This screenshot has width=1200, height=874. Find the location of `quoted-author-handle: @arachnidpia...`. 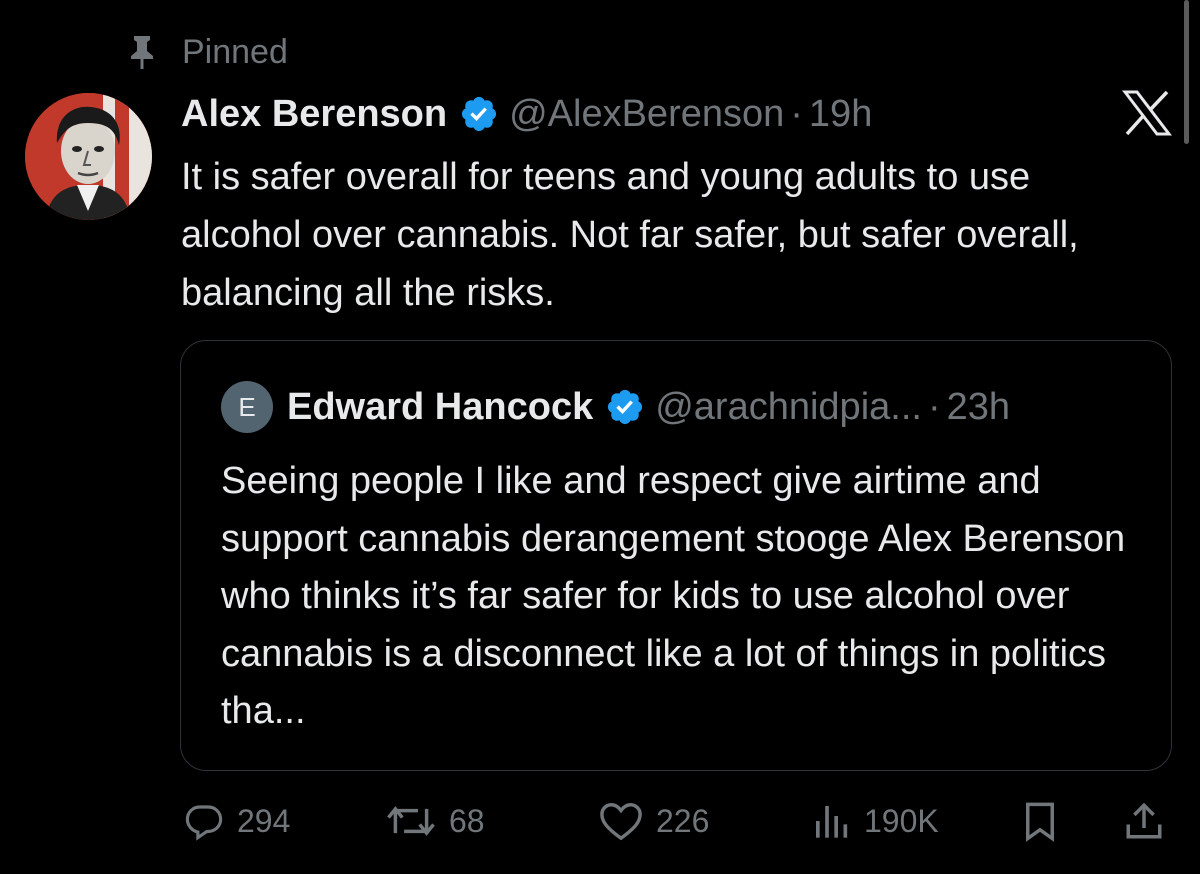

quoted-author-handle: @arachnidpia... is located at coordinates (788, 406).